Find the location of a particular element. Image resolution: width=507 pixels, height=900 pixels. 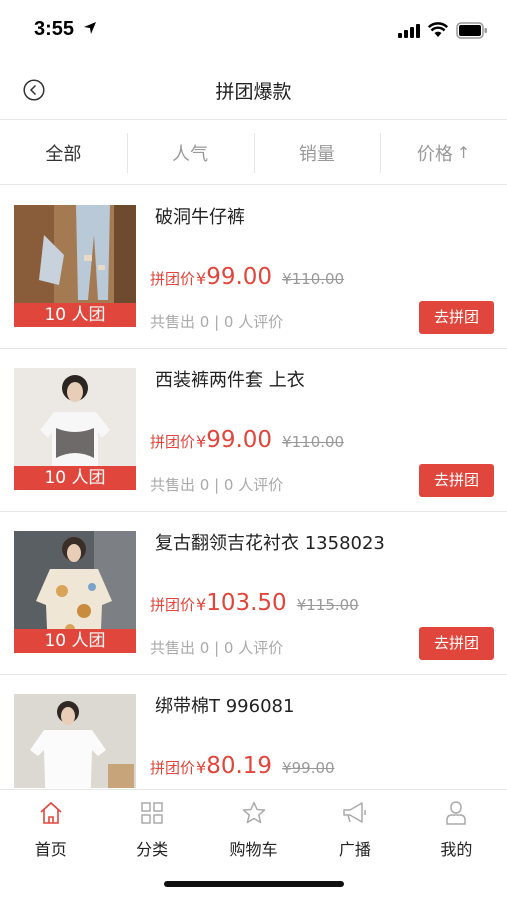

tab-broadcast-label: 广播 is located at coordinates (354, 849).